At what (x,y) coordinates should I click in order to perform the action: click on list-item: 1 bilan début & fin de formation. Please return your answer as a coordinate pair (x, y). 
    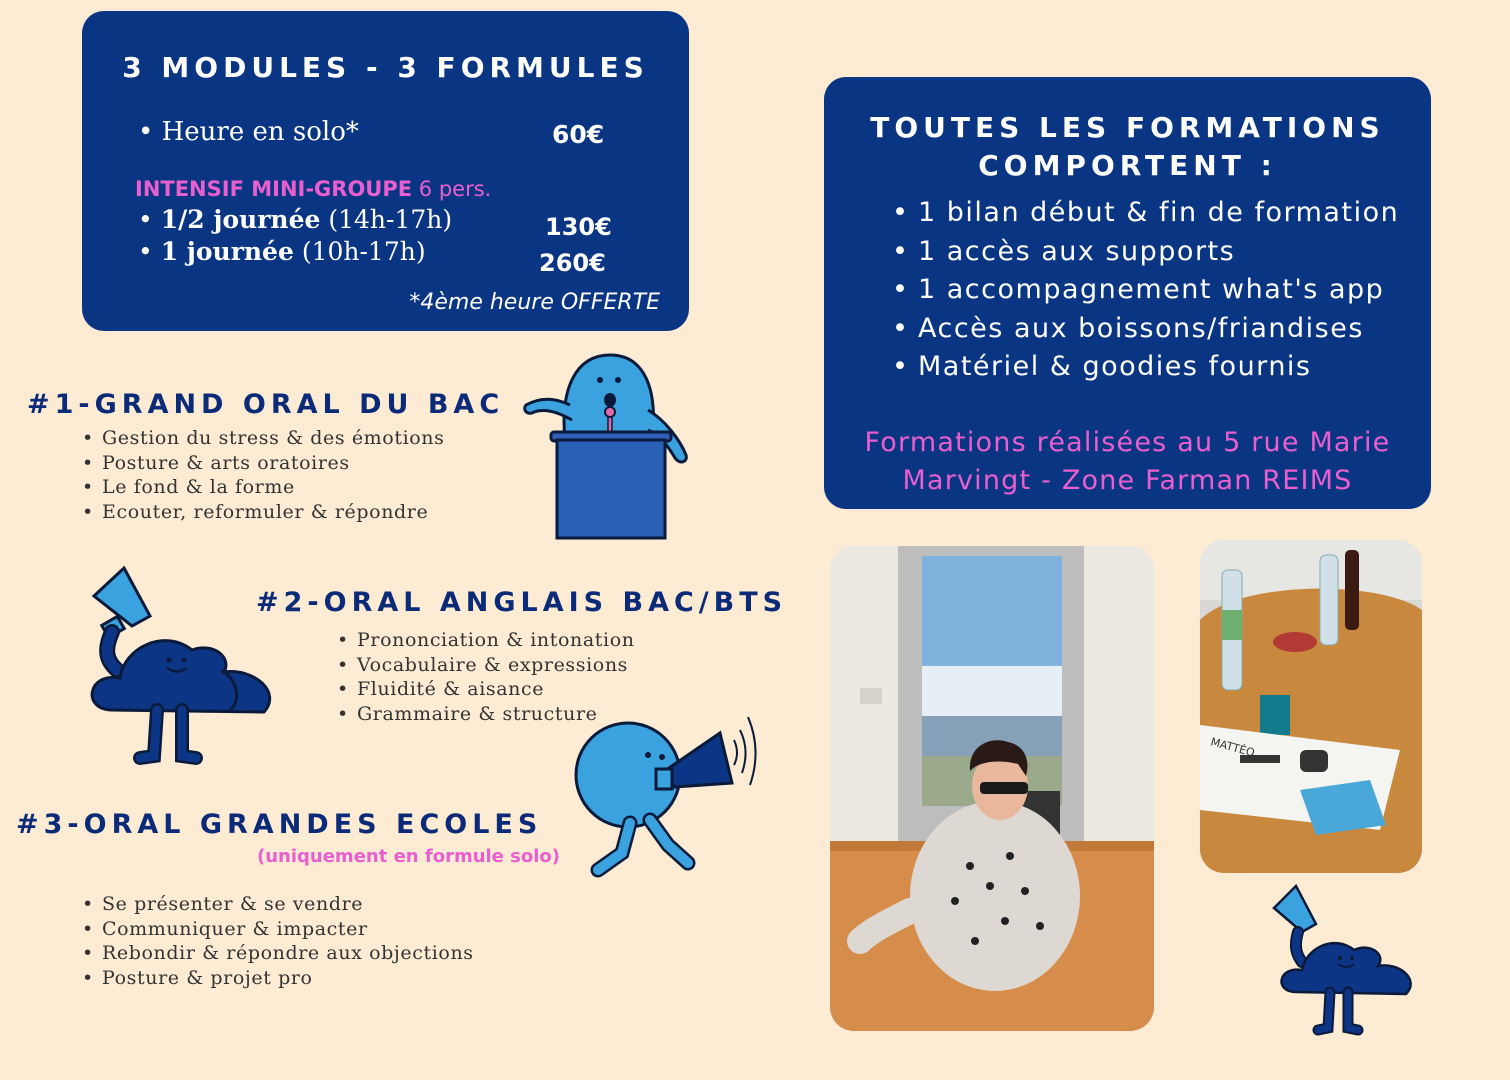
    Looking at the image, I should click on (1145, 213).